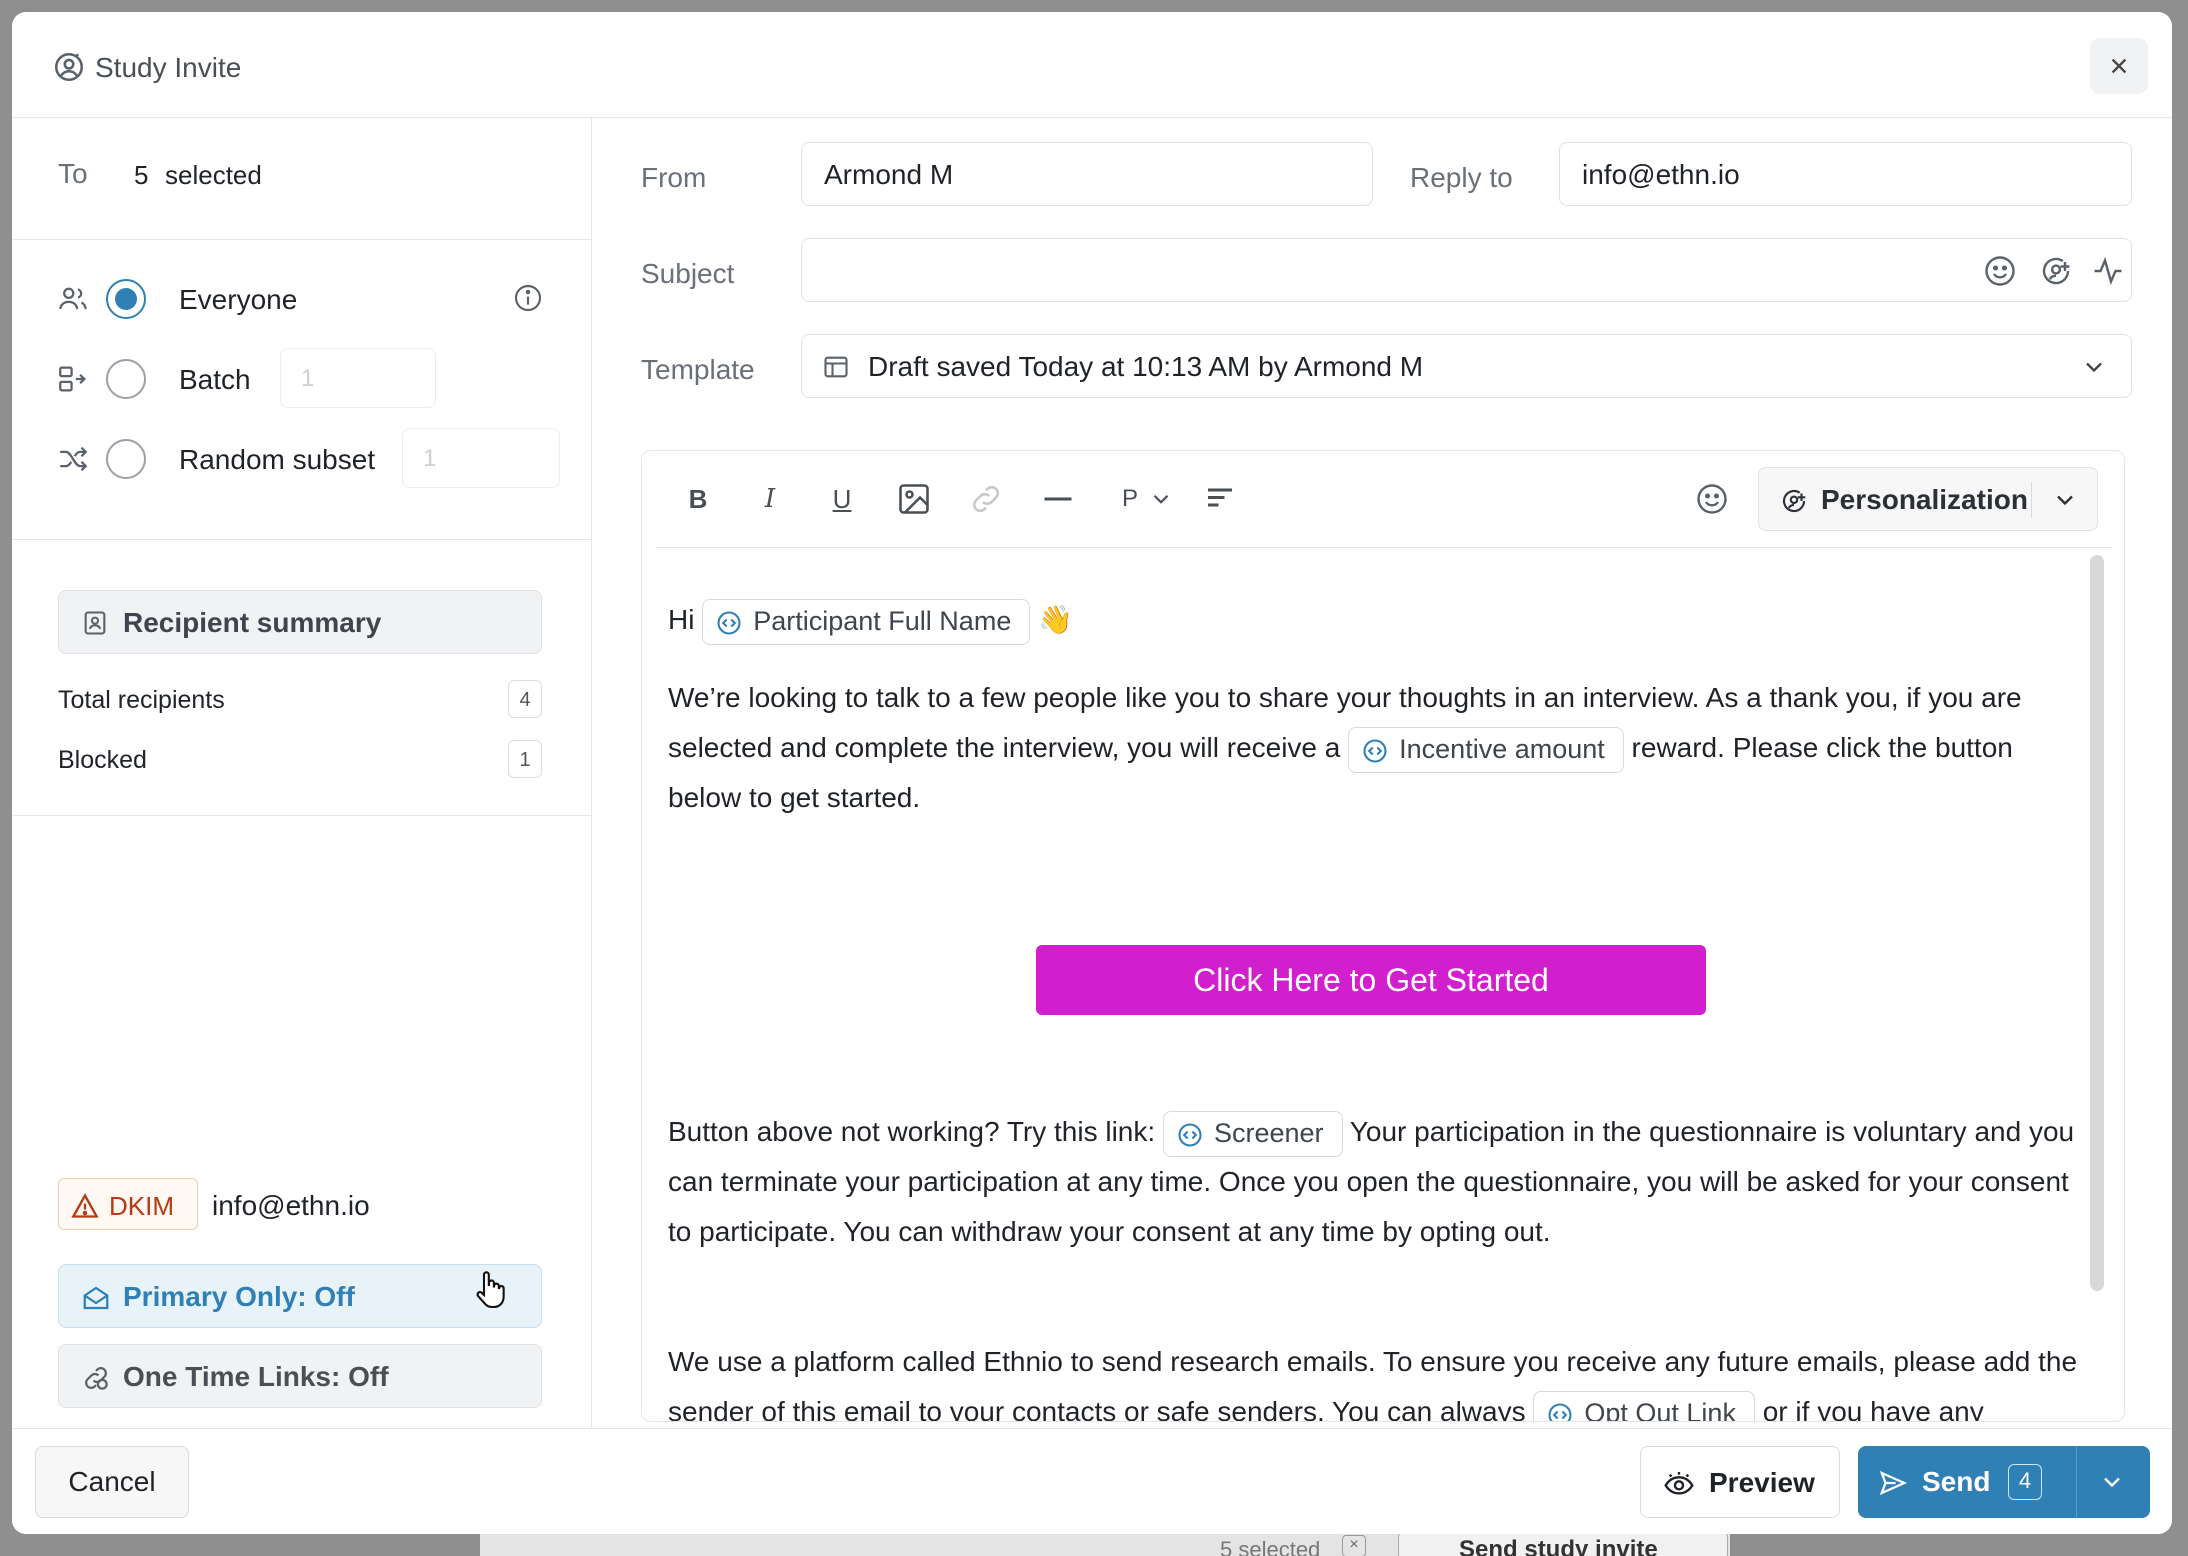 The image size is (2188, 1556). I want to click on paragraph-style-button: P, so click(1130, 499).